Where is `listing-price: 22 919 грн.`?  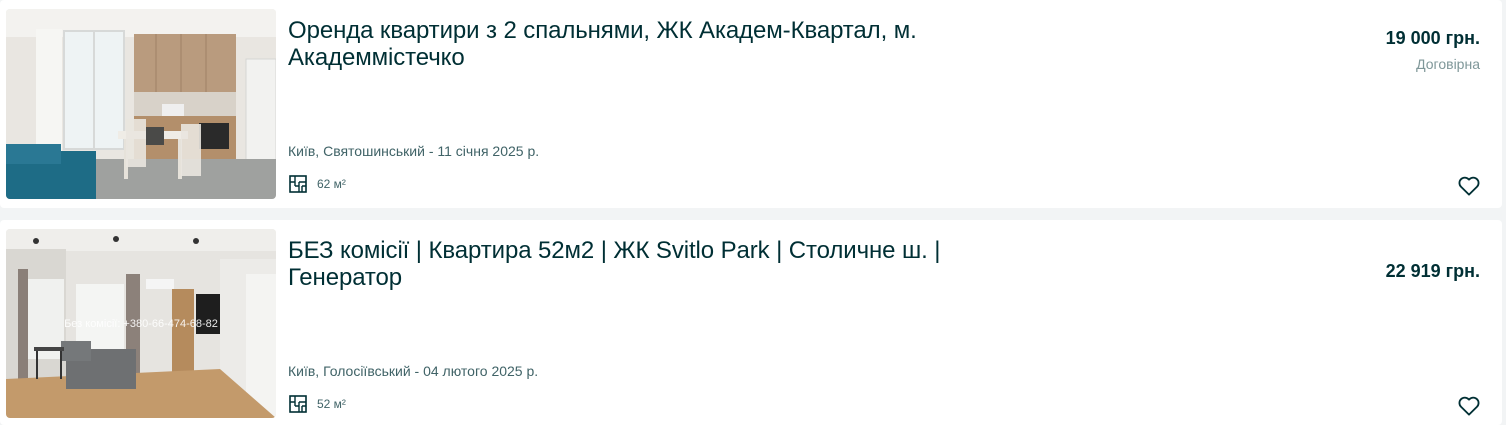
listing-price: 22 919 грн. is located at coordinates (1432, 271).